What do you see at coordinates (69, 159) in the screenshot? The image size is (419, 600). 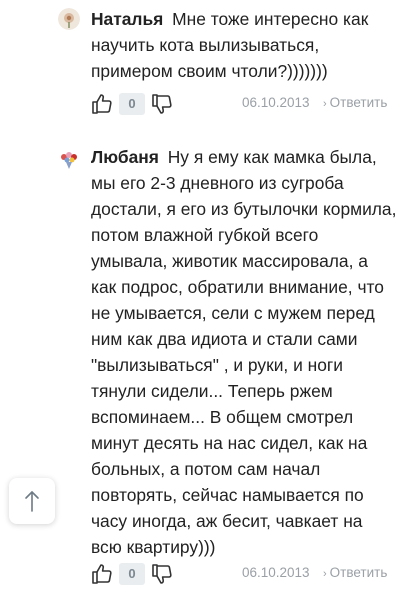 I see `bouquet-avatar-icon` at bounding box center [69, 159].